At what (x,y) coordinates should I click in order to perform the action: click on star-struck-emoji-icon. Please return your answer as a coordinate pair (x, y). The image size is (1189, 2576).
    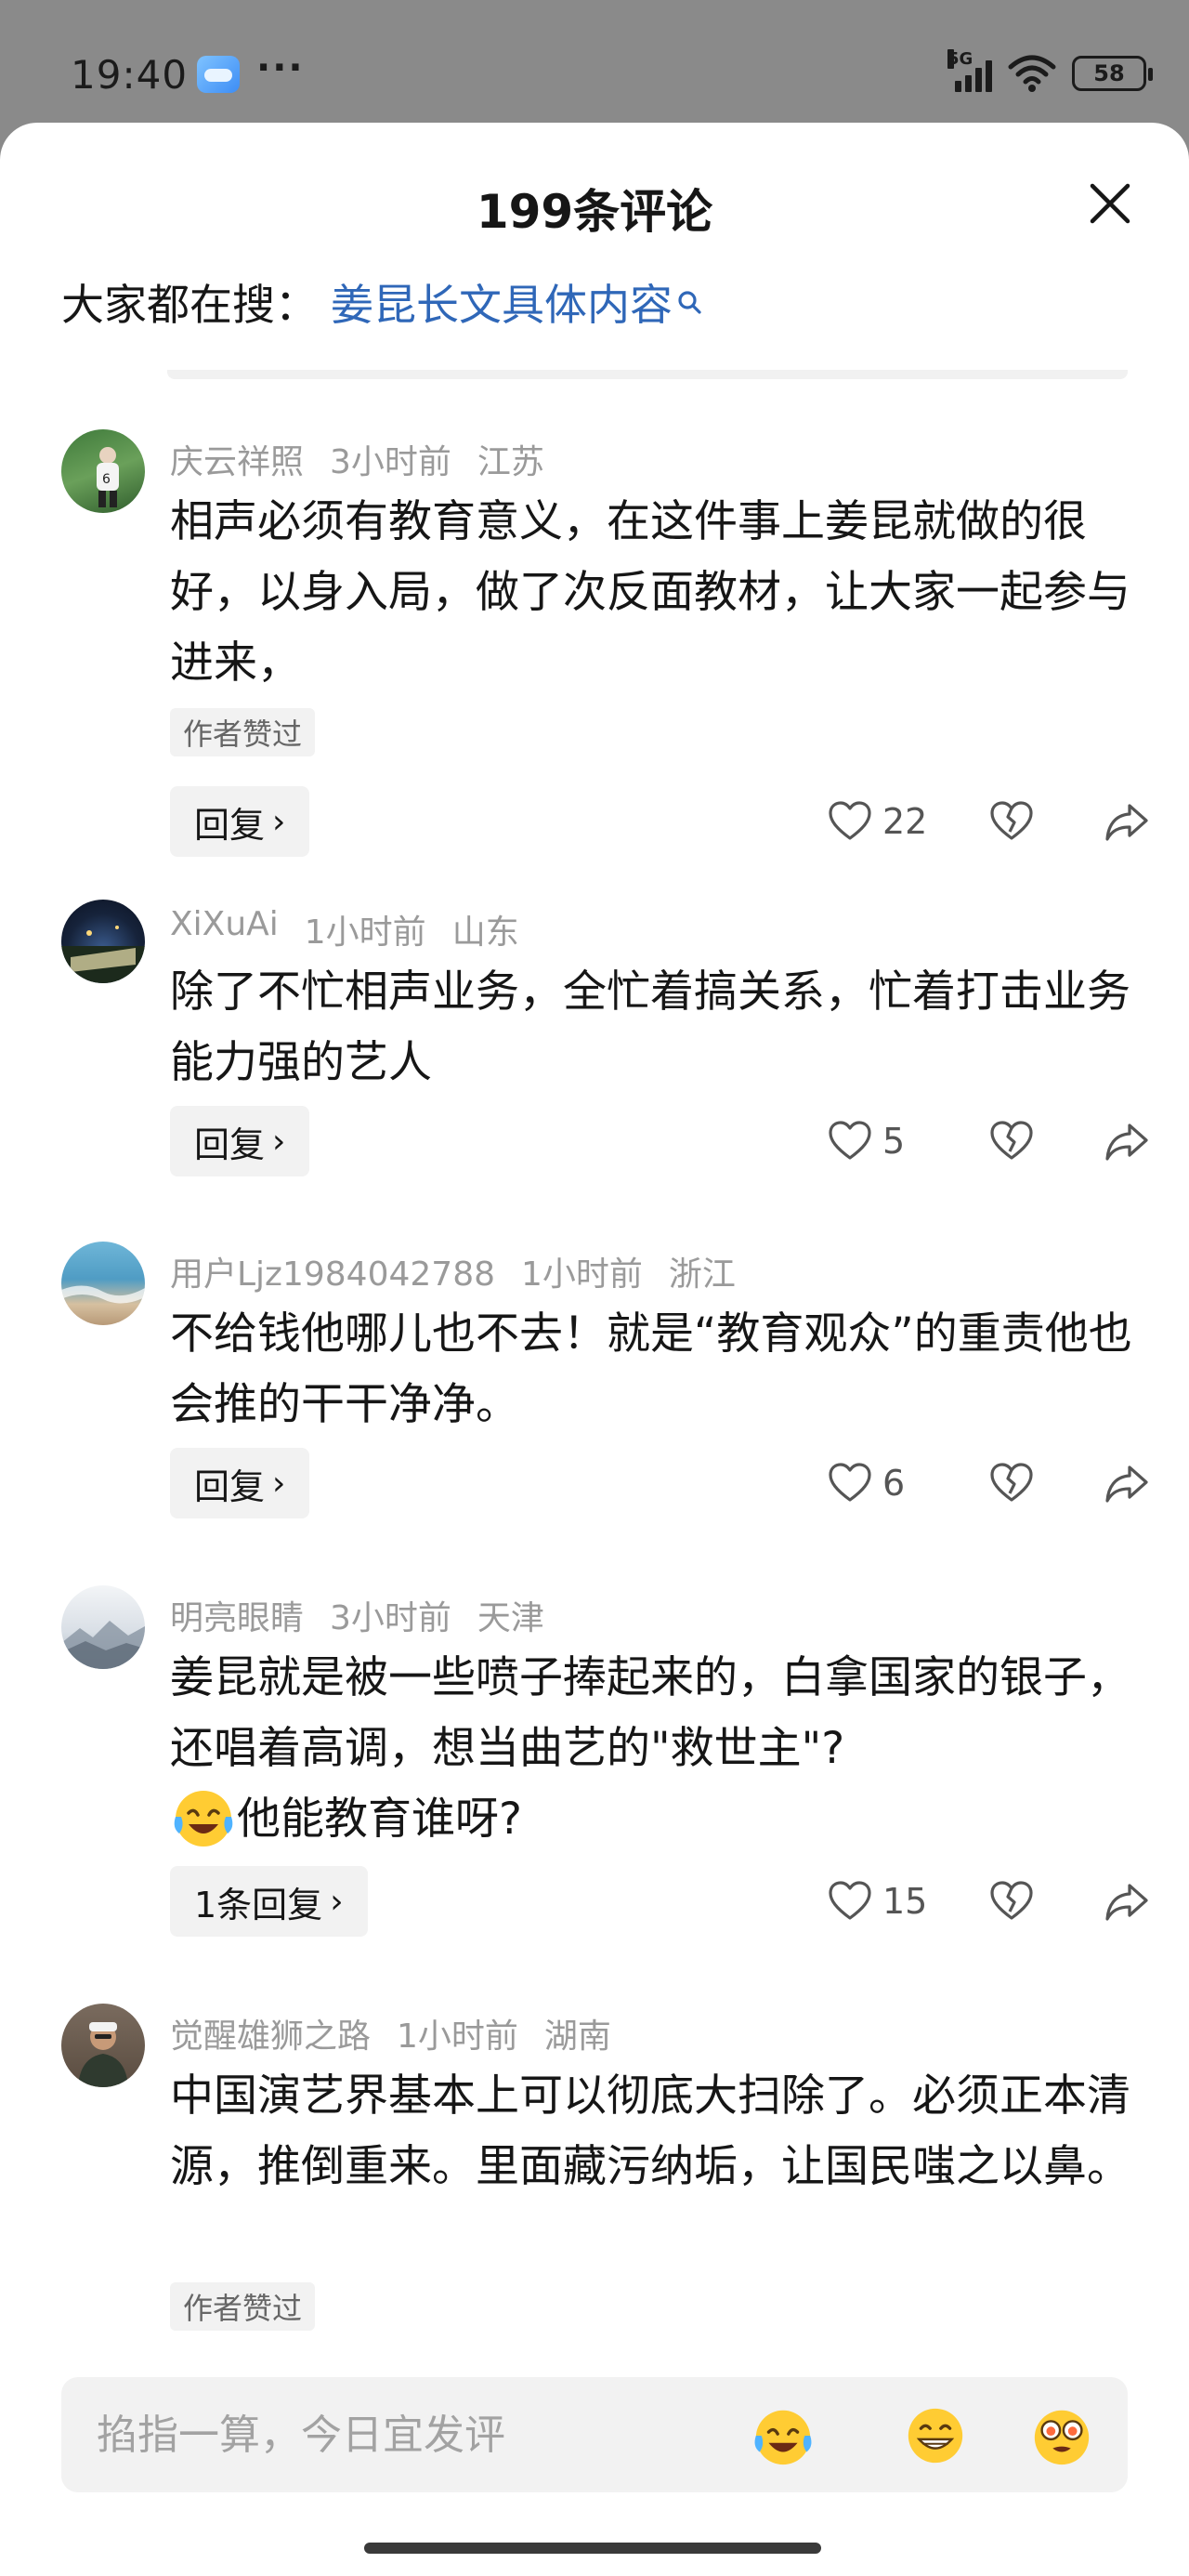
    Looking at the image, I should click on (1061, 2435).